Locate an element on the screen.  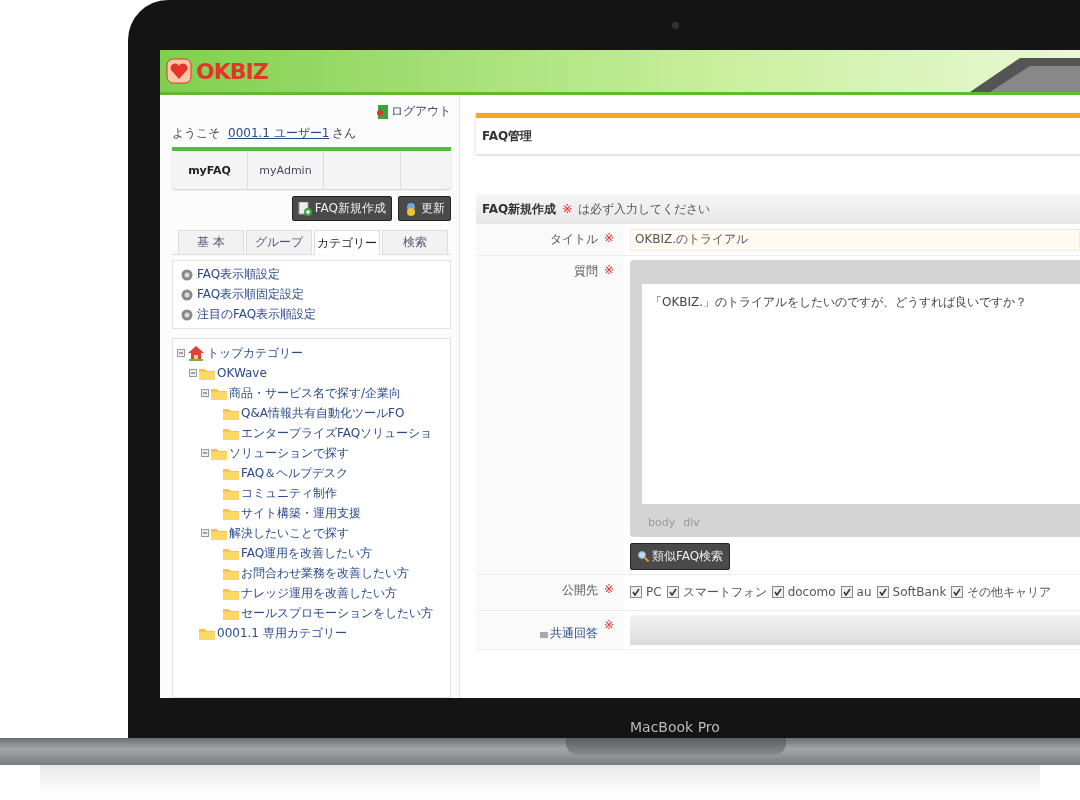
tree-item: セールスプロモーションをしたい方 is located at coordinates (337, 613).